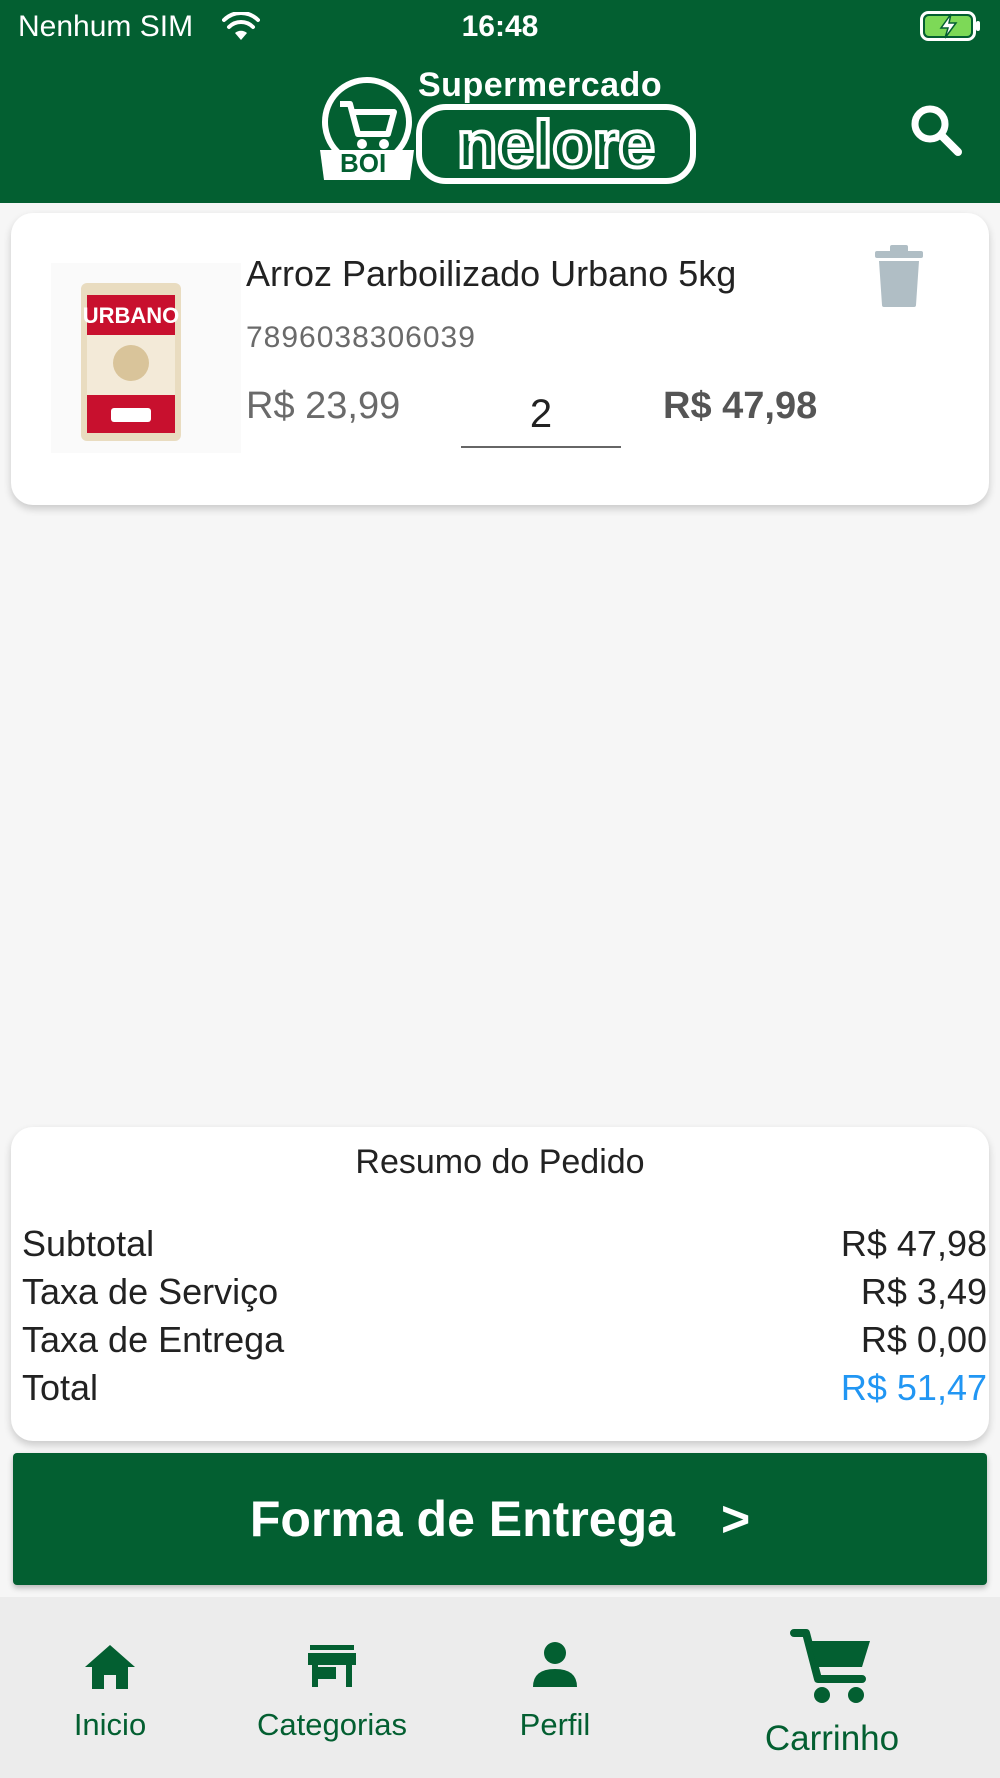 This screenshot has height=1778, width=1000. Describe the element at coordinates (950, 26) in the screenshot. I see `battery-charging-icon` at that location.